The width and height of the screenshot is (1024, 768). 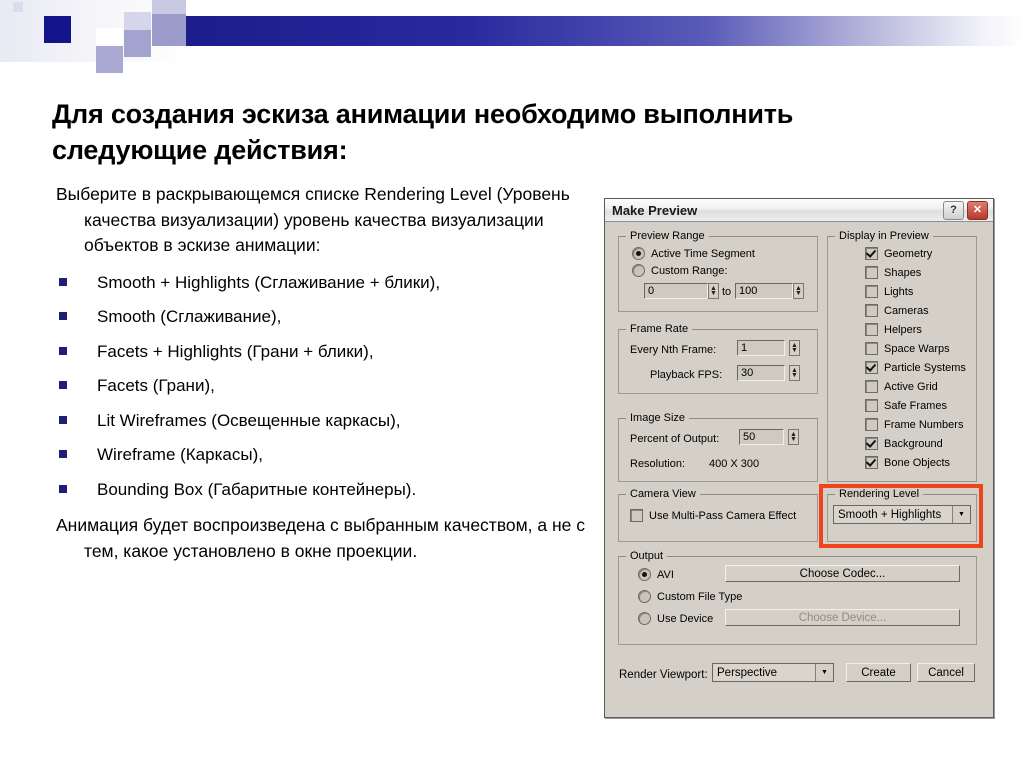 I want to click on chevron-down-icon-viewport: ▼, so click(x=824, y=672).